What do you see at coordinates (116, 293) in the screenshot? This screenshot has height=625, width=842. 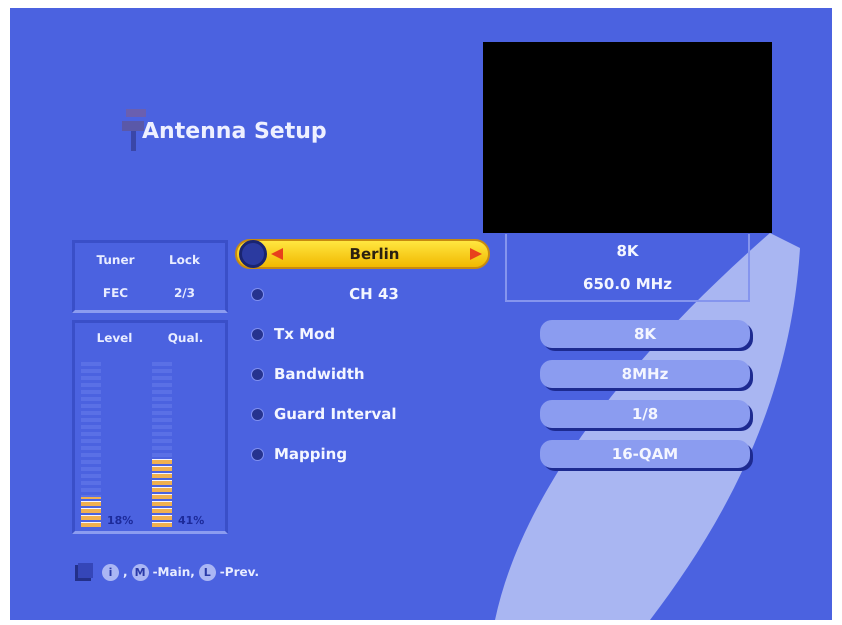 I see `fec-label: FEC` at bounding box center [116, 293].